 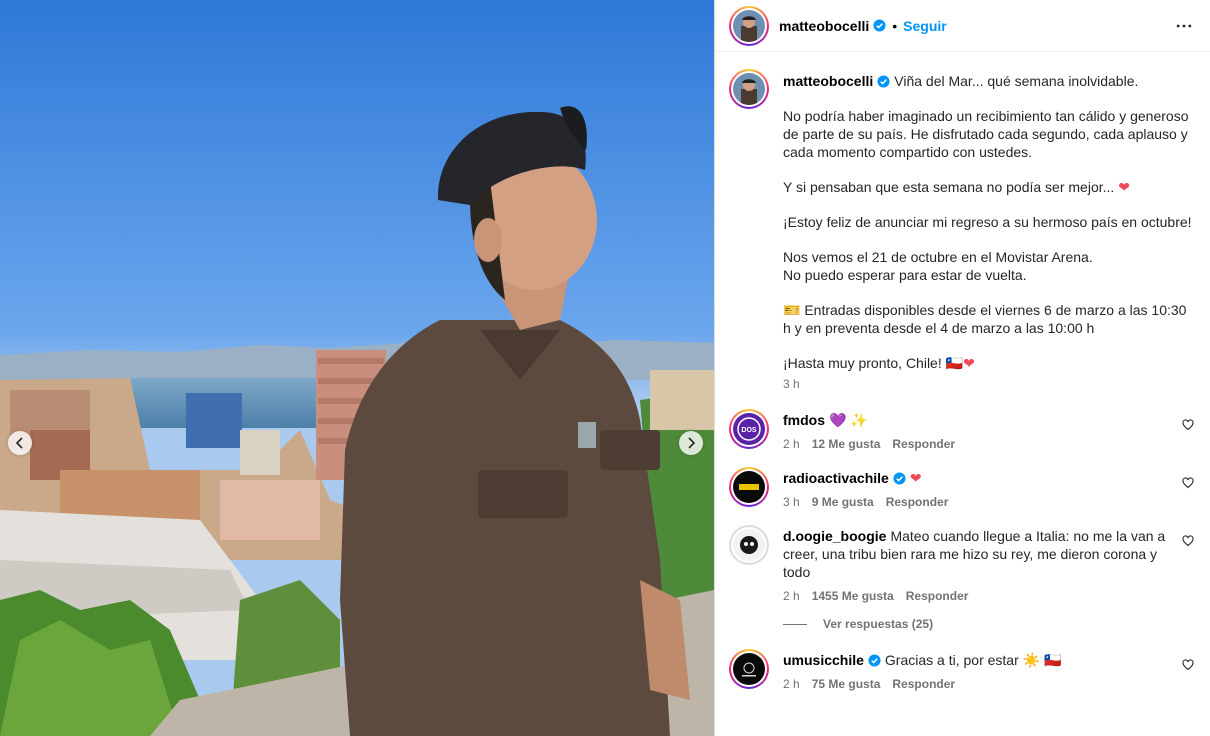 I want to click on comment-likes: 1455 Me gusta, so click(x=853, y=596).